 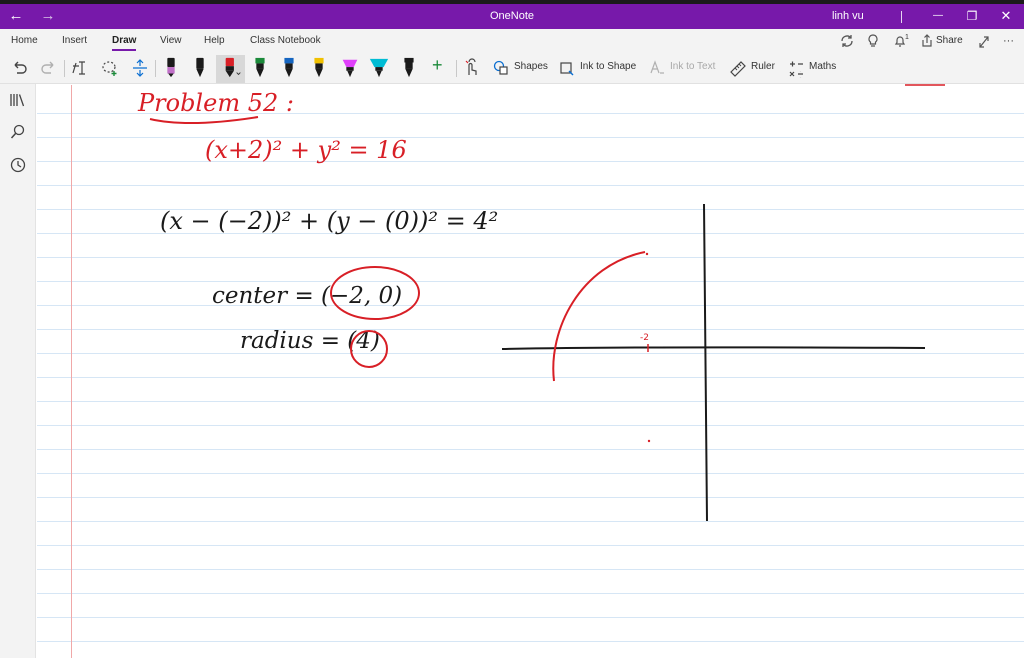 What do you see at coordinates (907, 37) in the screenshot?
I see `notification-count: 1` at bounding box center [907, 37].